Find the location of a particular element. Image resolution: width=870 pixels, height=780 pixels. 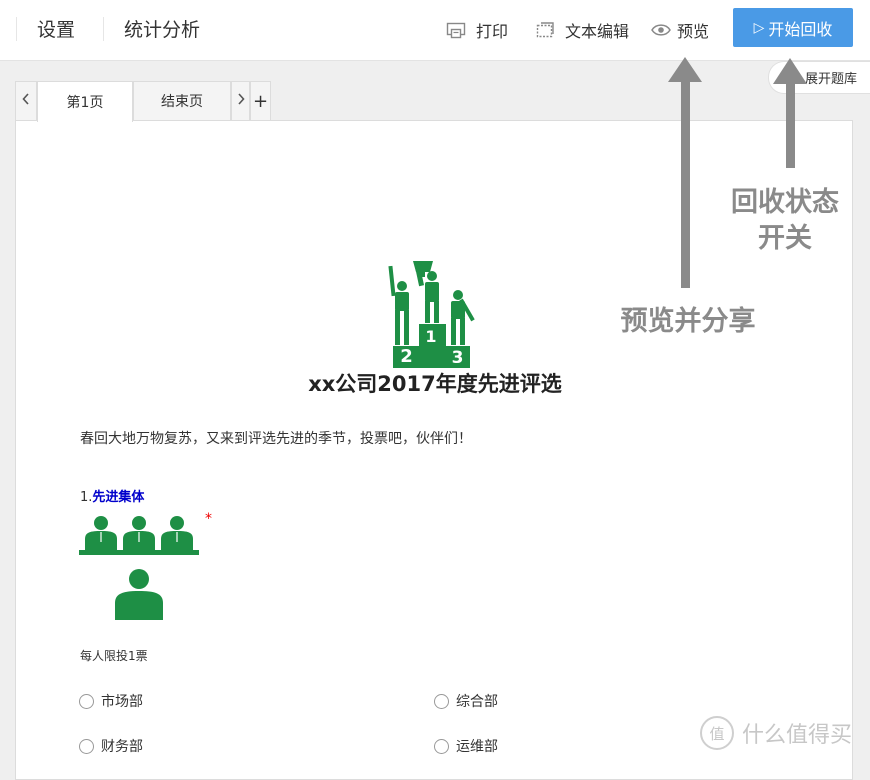

tab-prev-button is located at coordinates (26, 100).